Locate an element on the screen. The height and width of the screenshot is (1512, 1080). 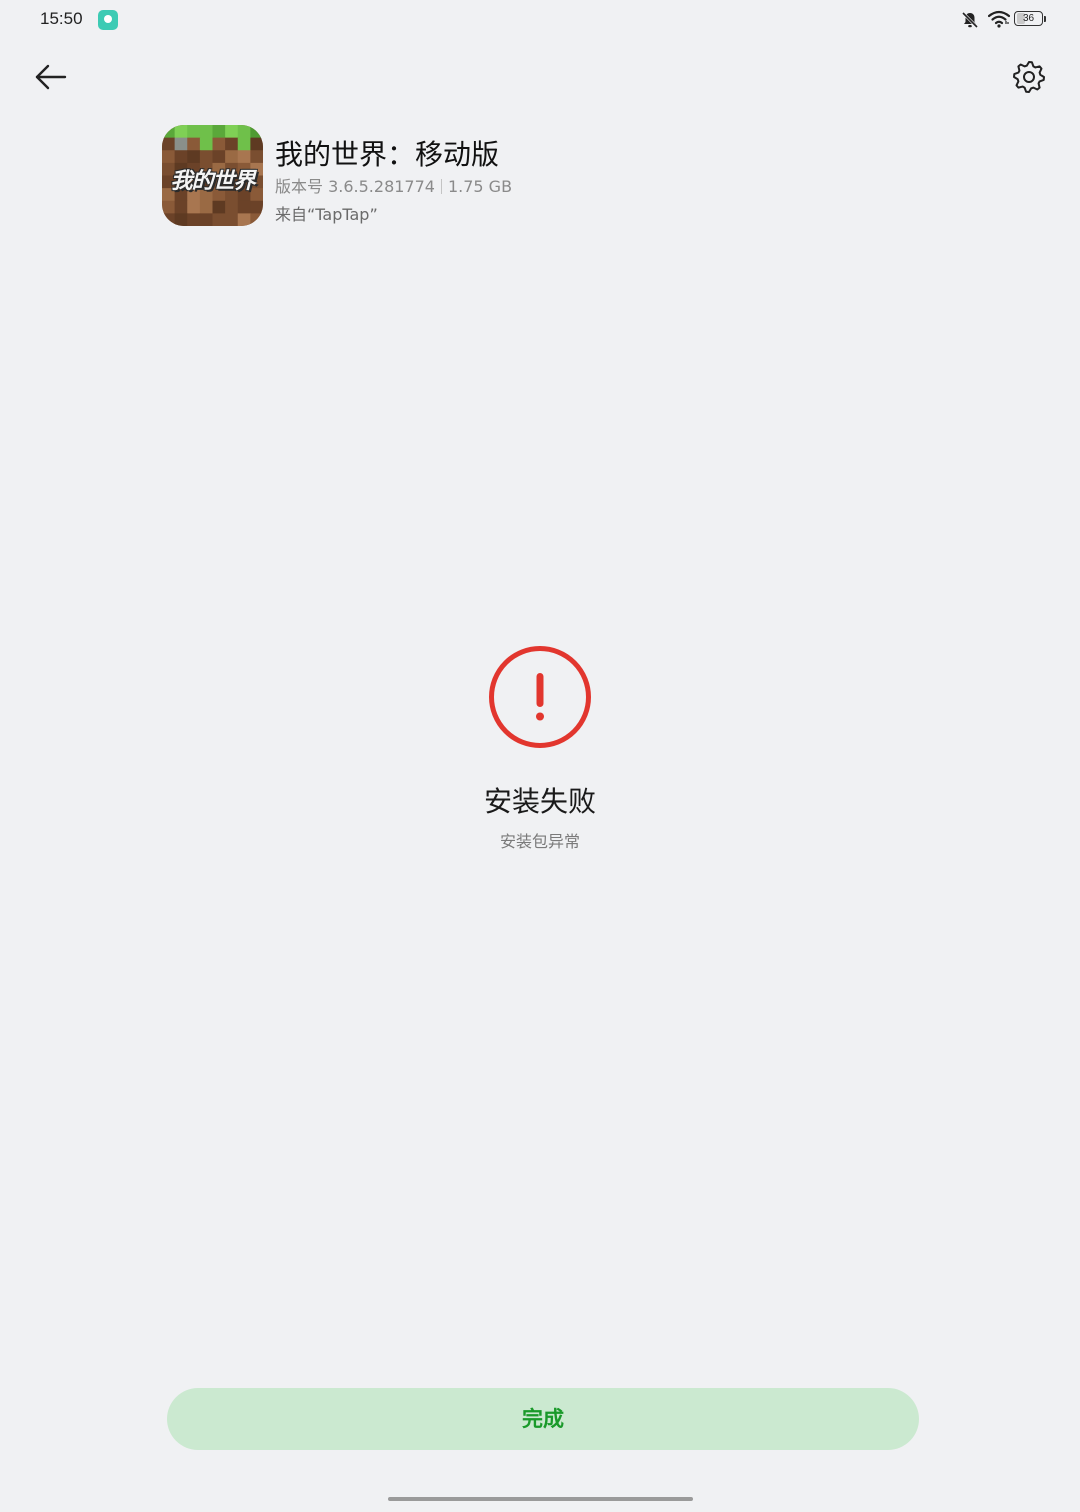
bell-off-icon is located at coordinates (970, 20).